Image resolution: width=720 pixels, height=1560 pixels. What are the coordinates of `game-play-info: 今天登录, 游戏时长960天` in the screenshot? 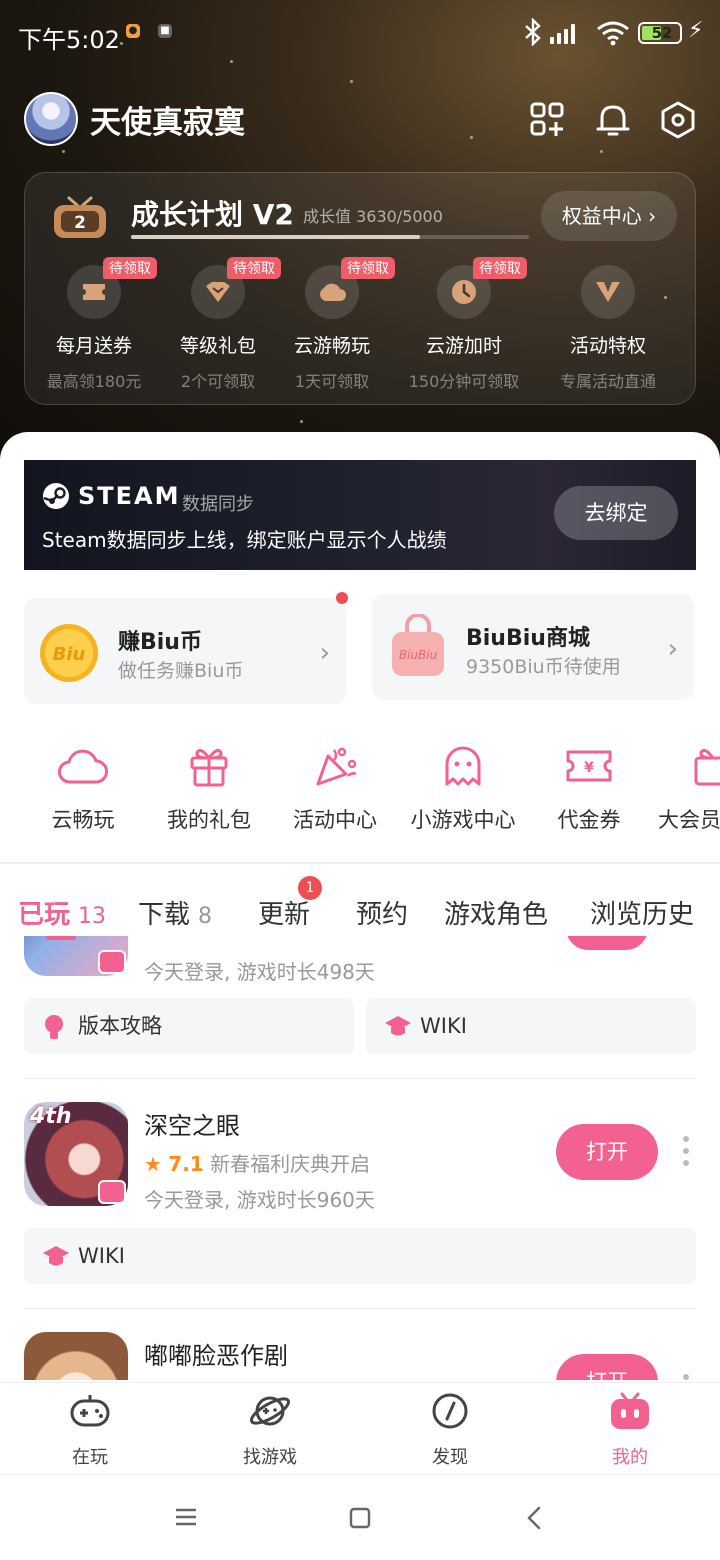 It's located at (259, 1200).